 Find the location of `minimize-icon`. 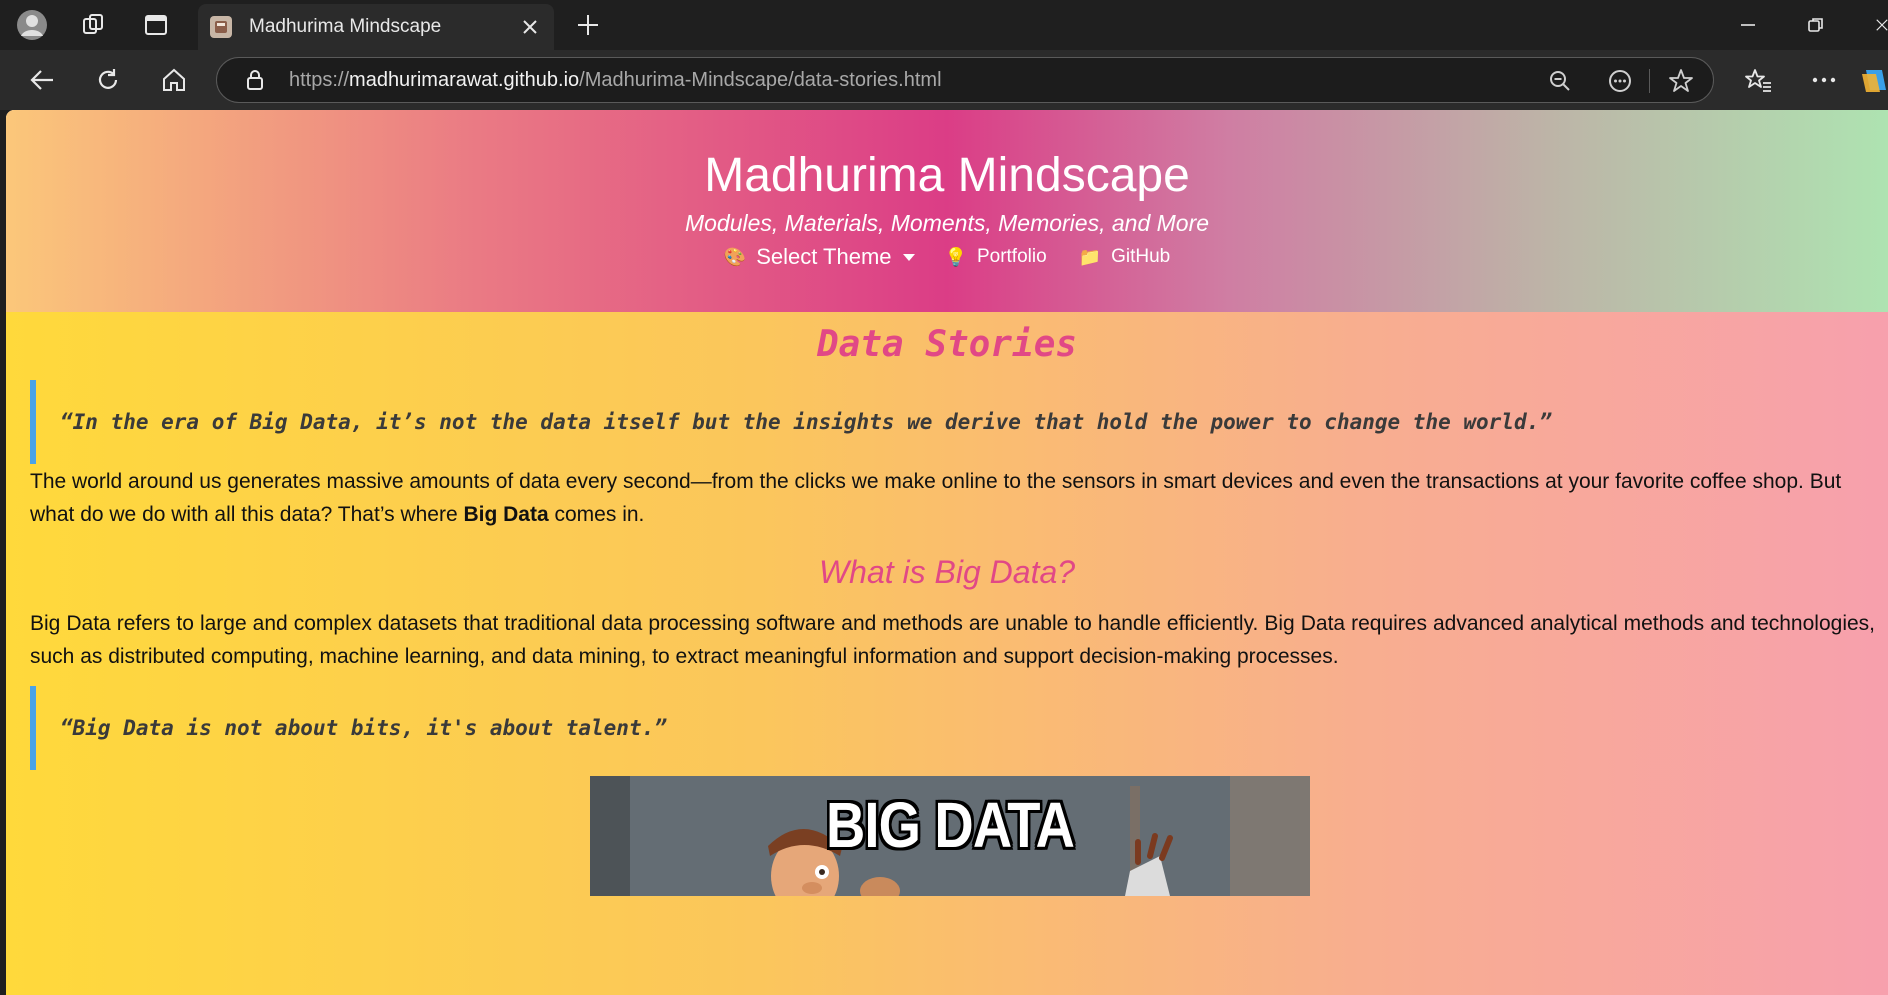

minimize-icon is located at coordinates (1748, 25).